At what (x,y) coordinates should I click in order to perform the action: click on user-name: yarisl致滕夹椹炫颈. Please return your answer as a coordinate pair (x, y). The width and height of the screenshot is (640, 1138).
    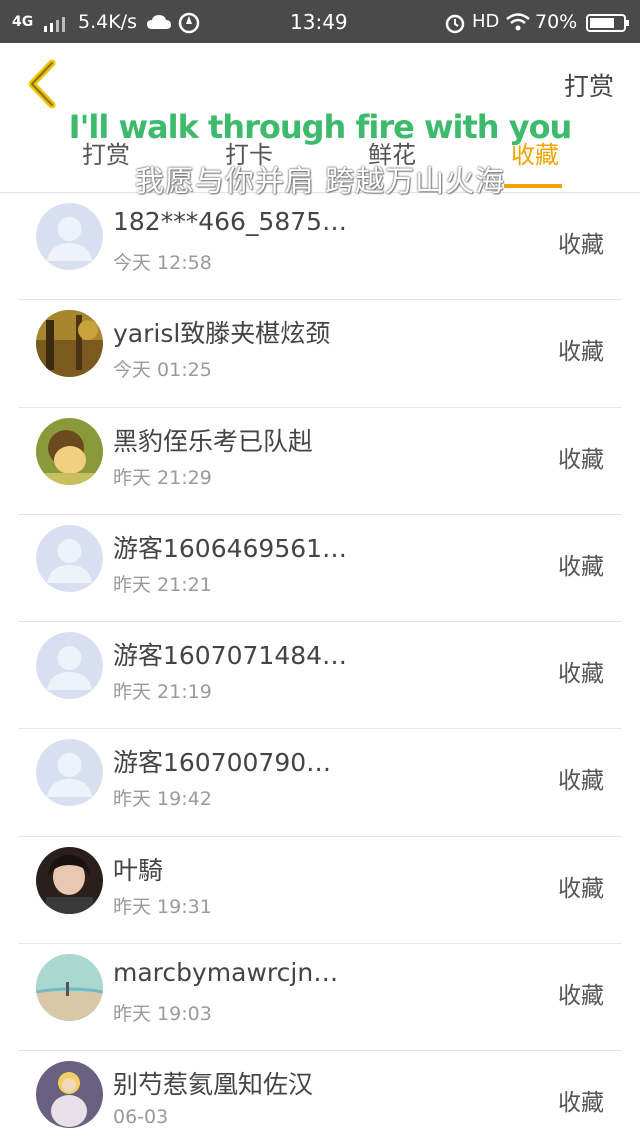
    Looking at the image, I should click on (222, 334).